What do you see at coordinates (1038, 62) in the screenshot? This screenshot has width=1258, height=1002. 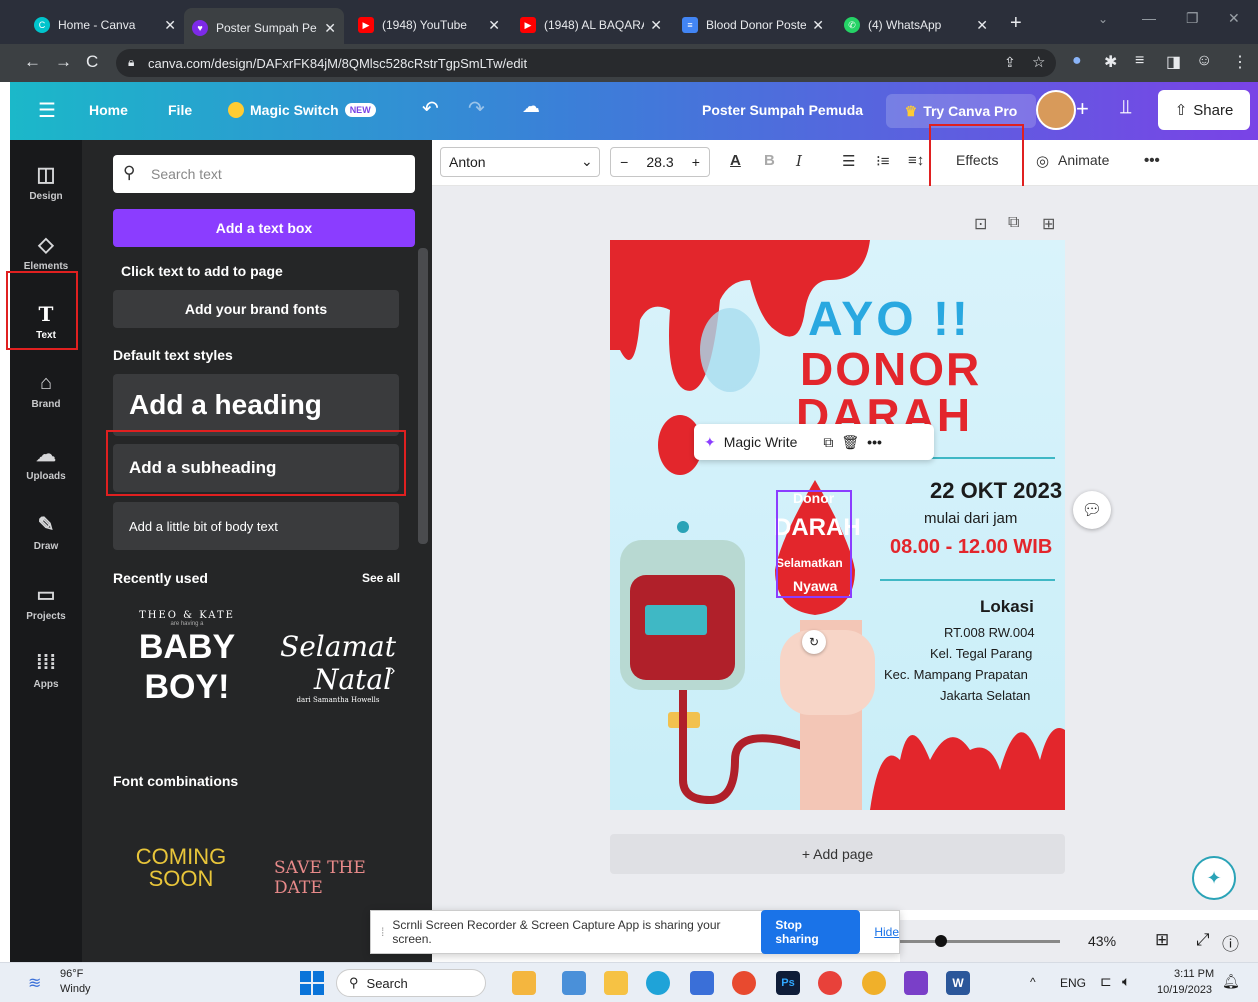 I see `bookmark-star-icon: ☆` at bounding box center [1038, 62].